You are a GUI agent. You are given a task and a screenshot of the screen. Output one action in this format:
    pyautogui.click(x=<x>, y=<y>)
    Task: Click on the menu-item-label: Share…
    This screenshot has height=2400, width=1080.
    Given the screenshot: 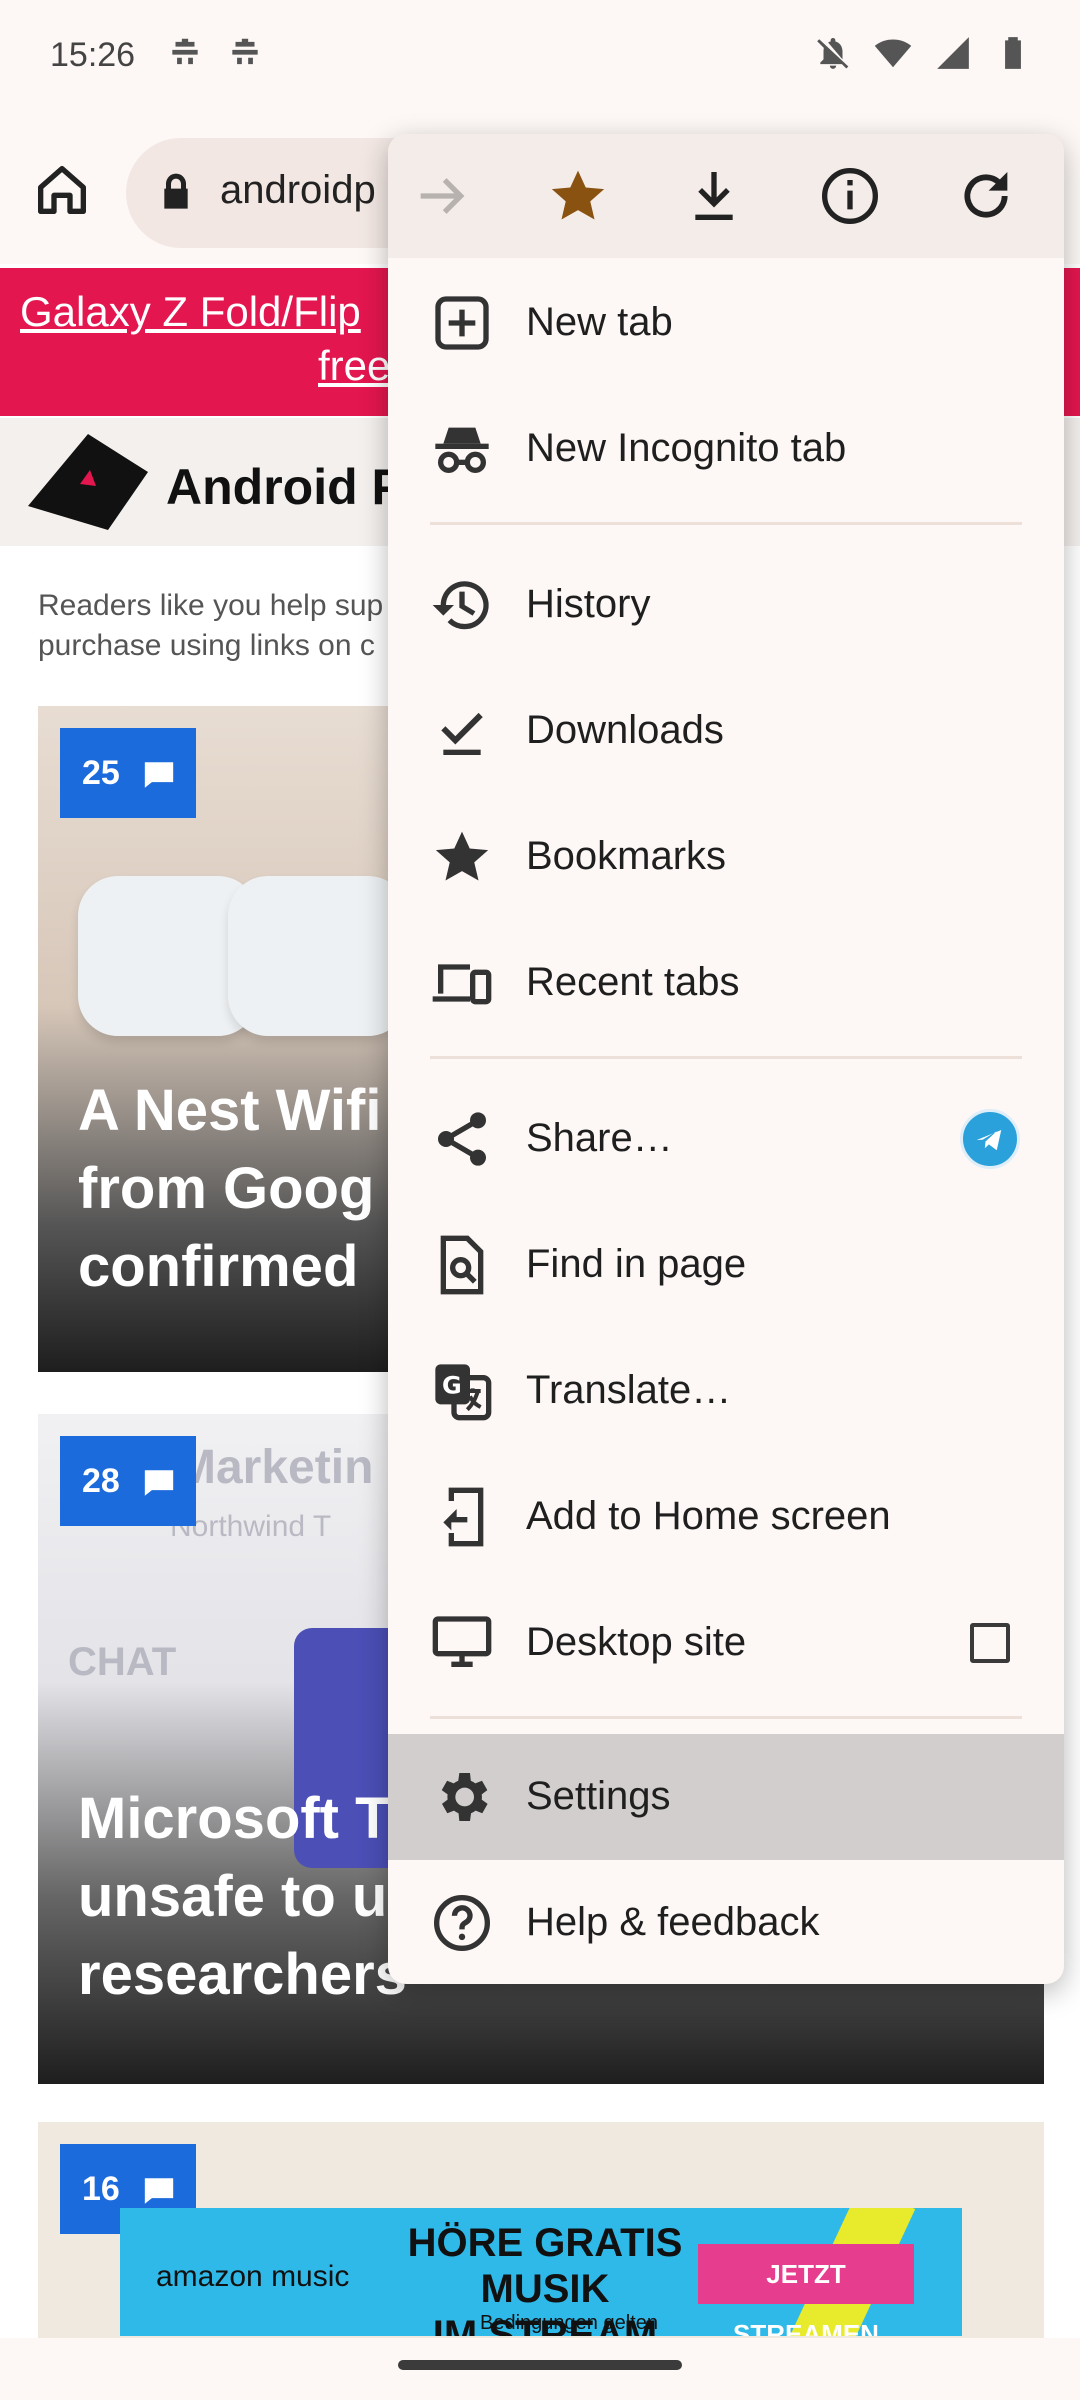 What is the action you would take?
    pyautogui.click(x=599, y=1138)
    